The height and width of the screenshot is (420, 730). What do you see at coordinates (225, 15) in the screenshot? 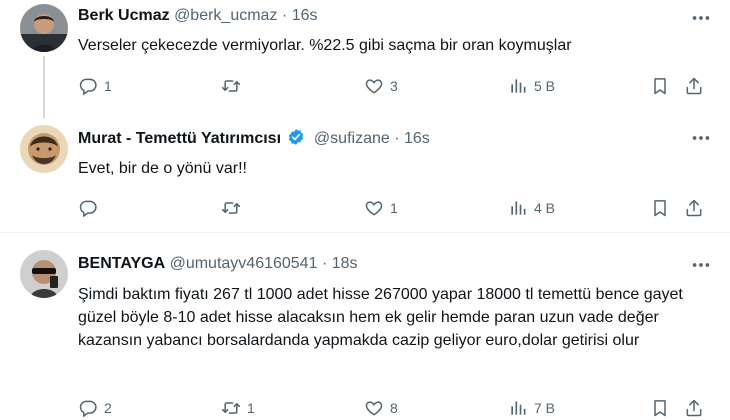
I see `user-handle: @berk_ucmaz` at bounding box center [225, 15].